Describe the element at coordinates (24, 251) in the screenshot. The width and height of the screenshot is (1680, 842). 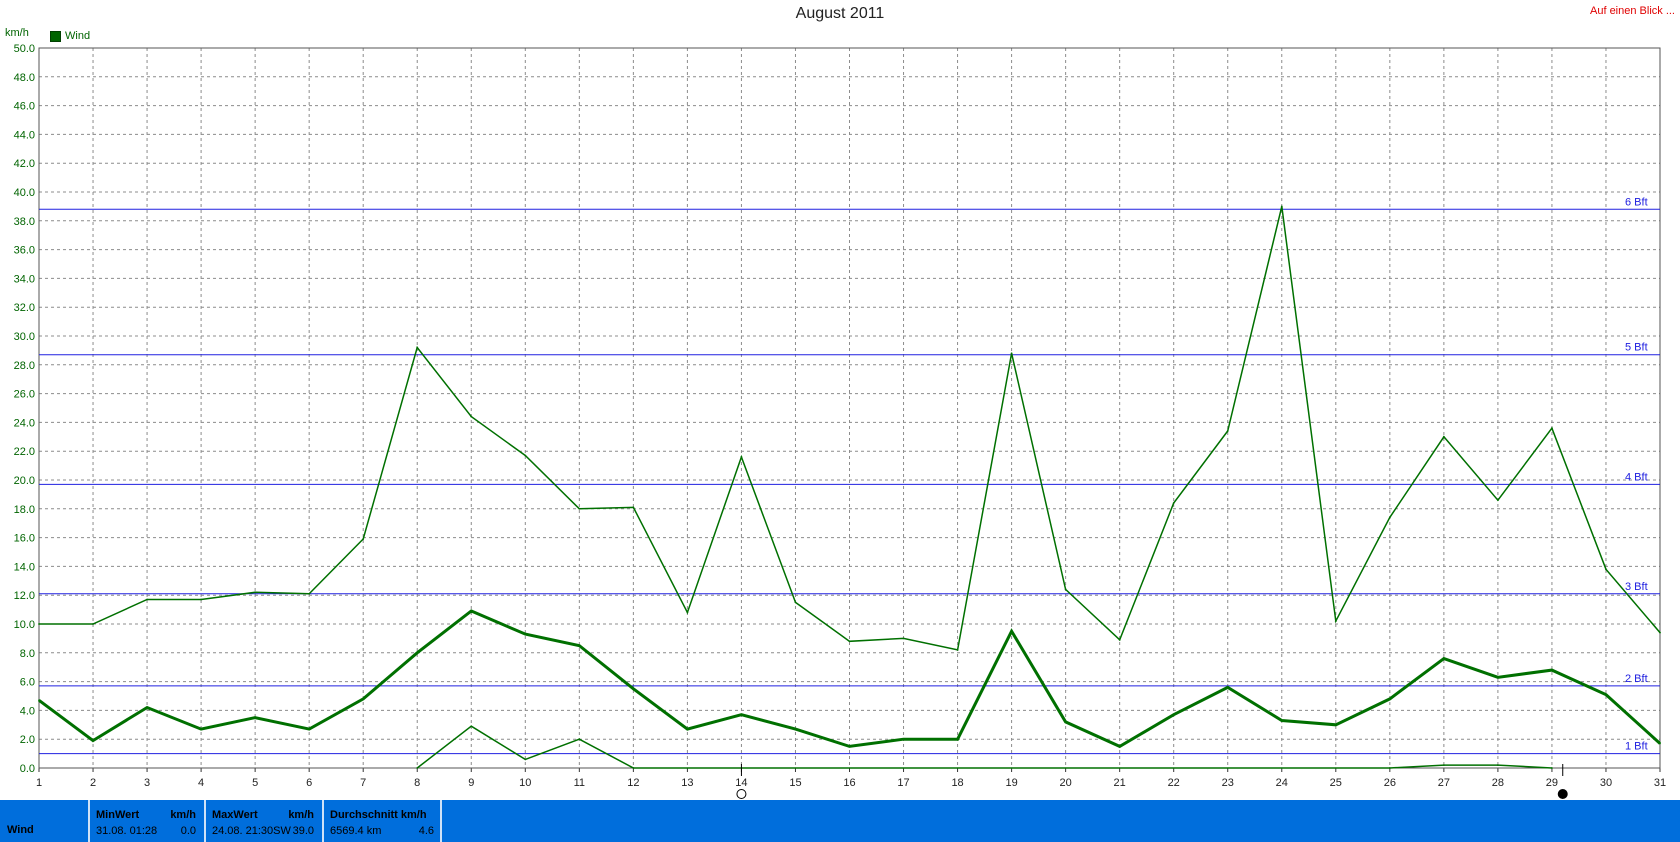
I see `y-tick-label: 36.0` at that location.